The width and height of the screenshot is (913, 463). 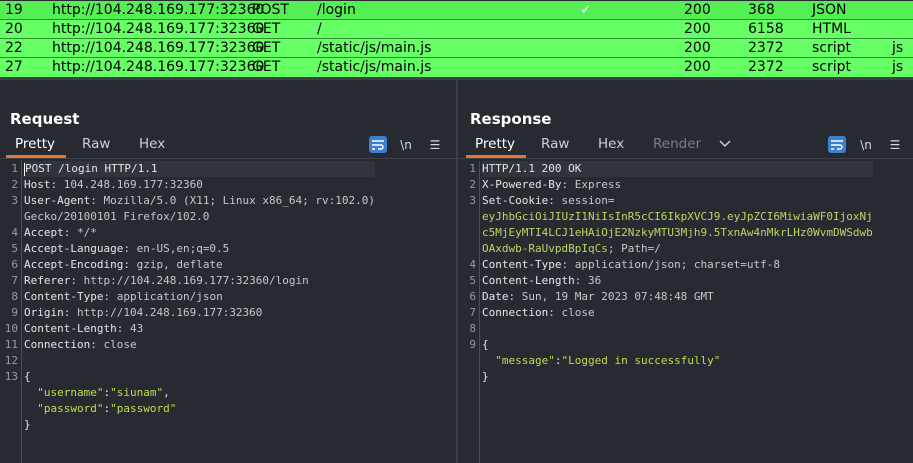 What do you see at coordinates (515, 200) in the screenshot?
I see `header-name: Set-Cookie` at bounding box center [515, 200].